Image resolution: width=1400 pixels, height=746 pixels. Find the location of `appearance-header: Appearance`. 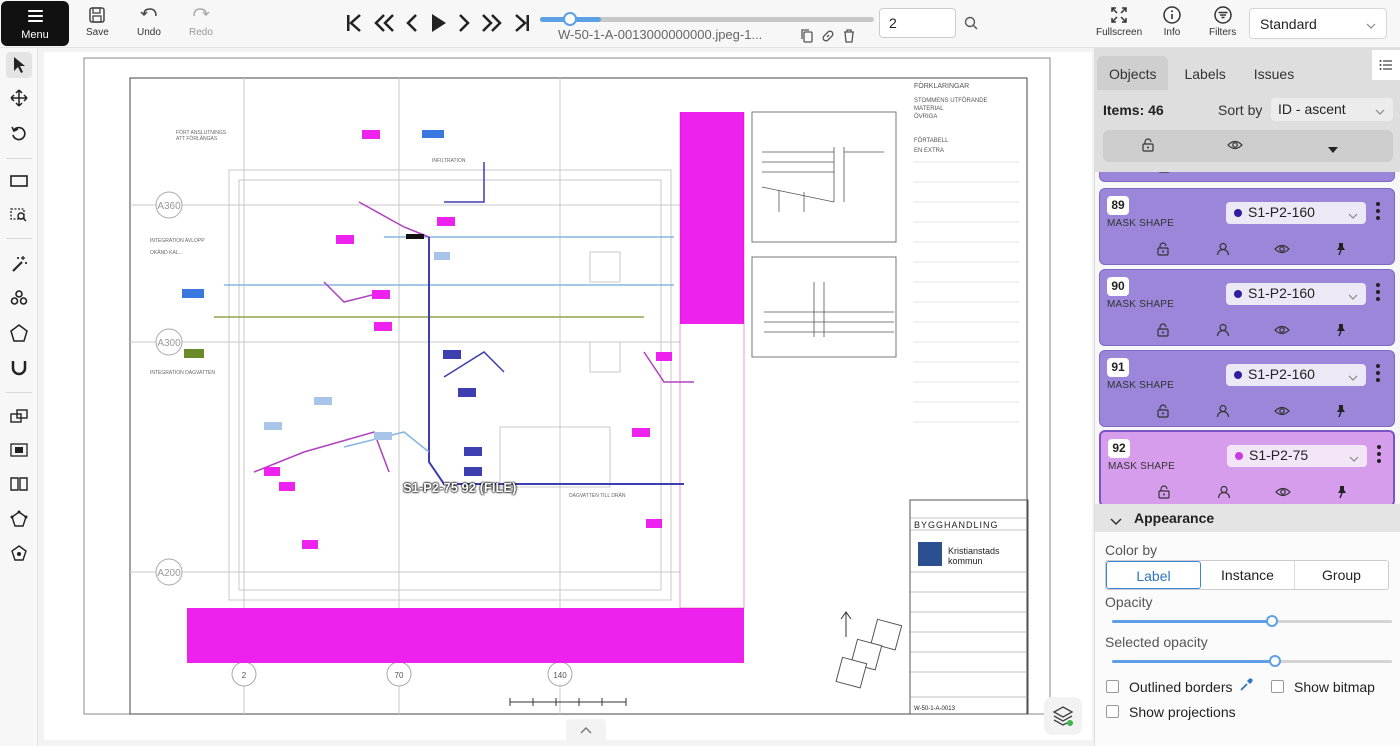

appearance-header: Appearance is located at coordinates (1247, 518).